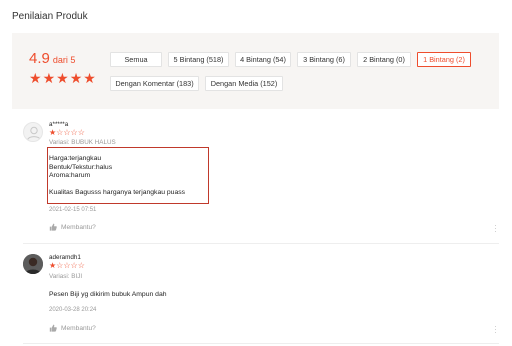 The width and height of the screenshot is (512, 346). Describe the element at coordinates (81, 167) in the screenshot. I see `review-line: Bentuk/Tekstur:halus` at that location.